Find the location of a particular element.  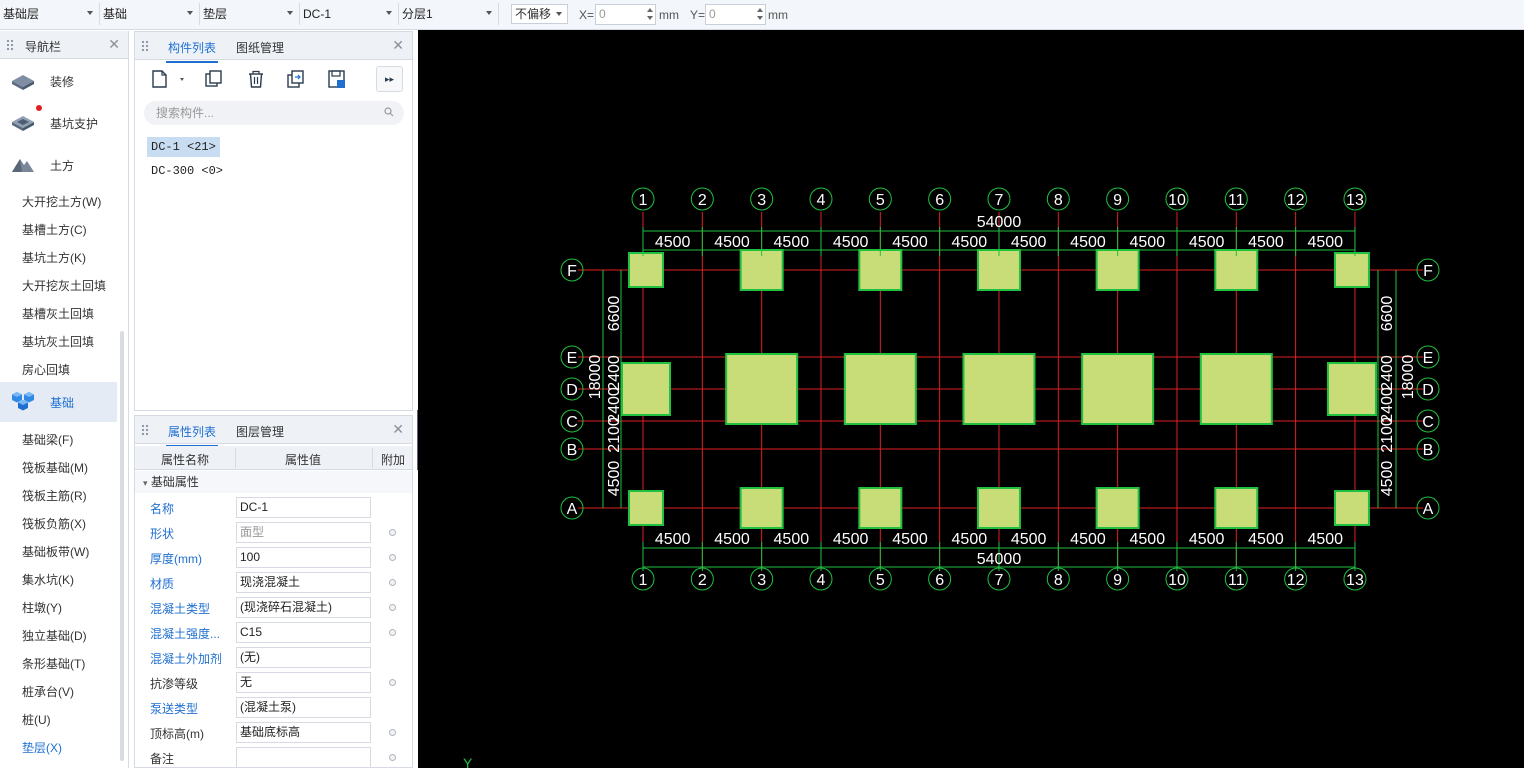

nav-item-pier: 柱墩(Y) is located at coordinates (42, 607).